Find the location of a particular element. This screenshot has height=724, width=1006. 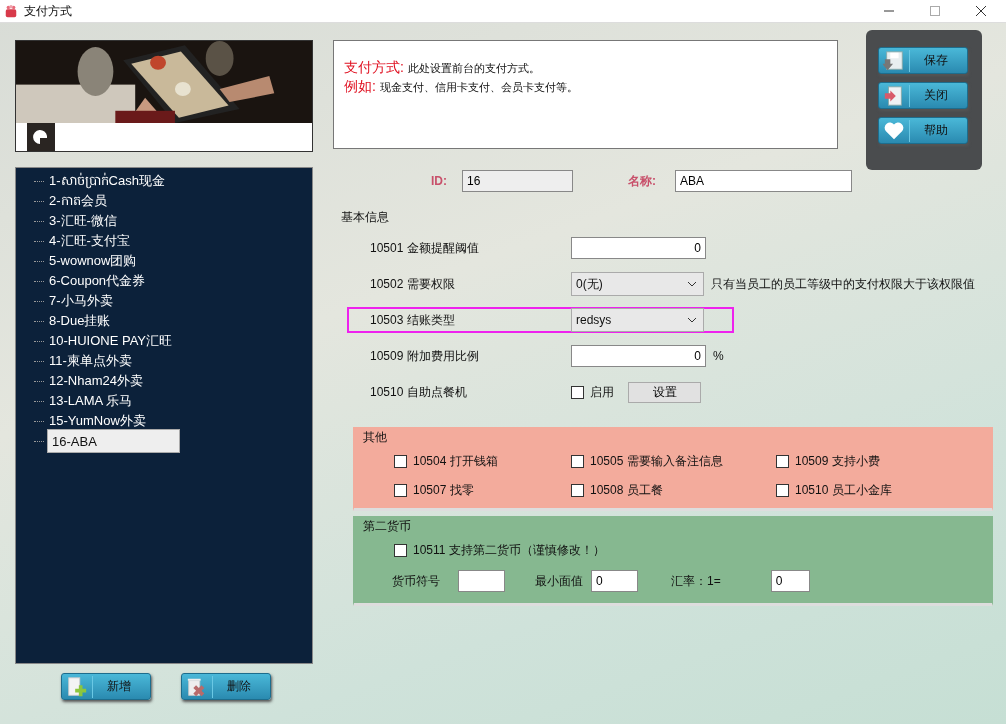

name-field: ABA is located at coordinates (763, 181).